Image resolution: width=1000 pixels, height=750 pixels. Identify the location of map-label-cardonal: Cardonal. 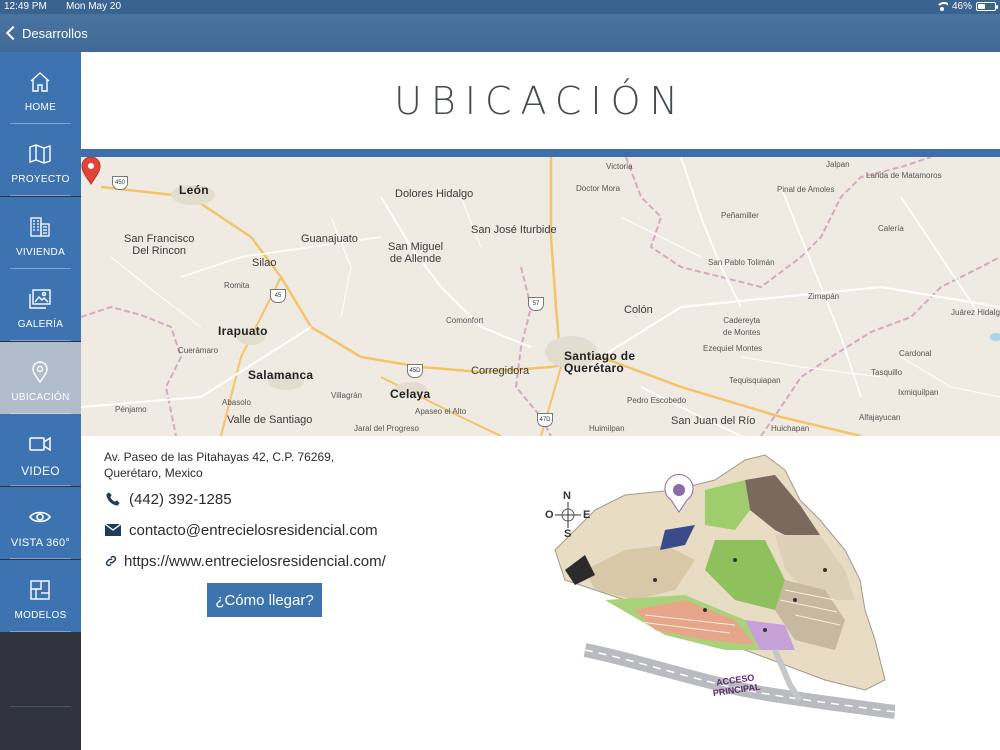
(915, 353).